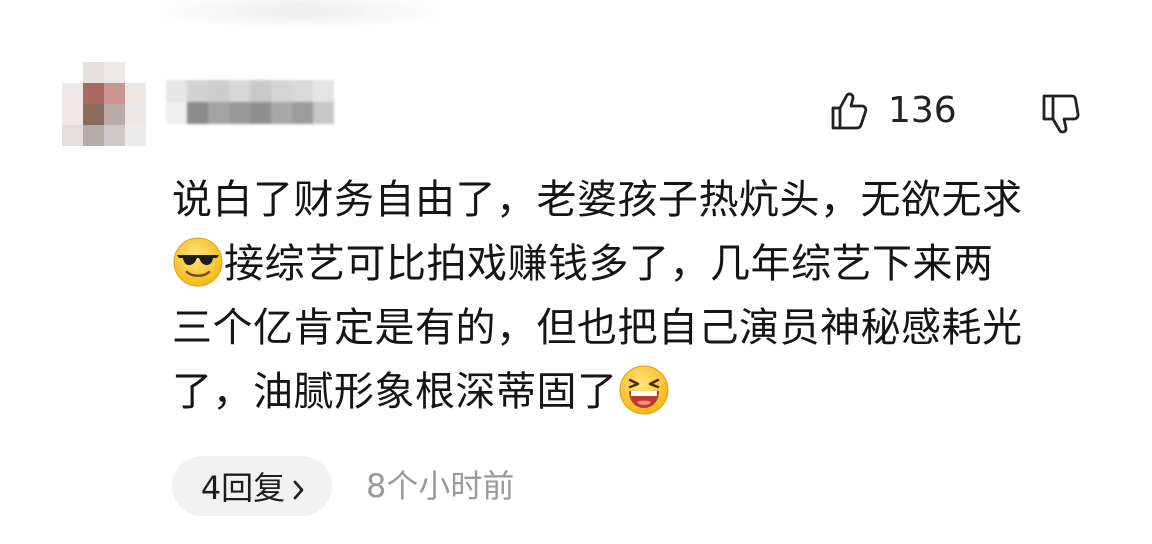 The width and height of the screenshot is (1152, 544). What do you see at coordinates (609, 264) in the screenshot?
I see `comment-line-2: 接综艺可比拍戏赚钱多了，几年综艺下来两` at bounding box center [609, 264].